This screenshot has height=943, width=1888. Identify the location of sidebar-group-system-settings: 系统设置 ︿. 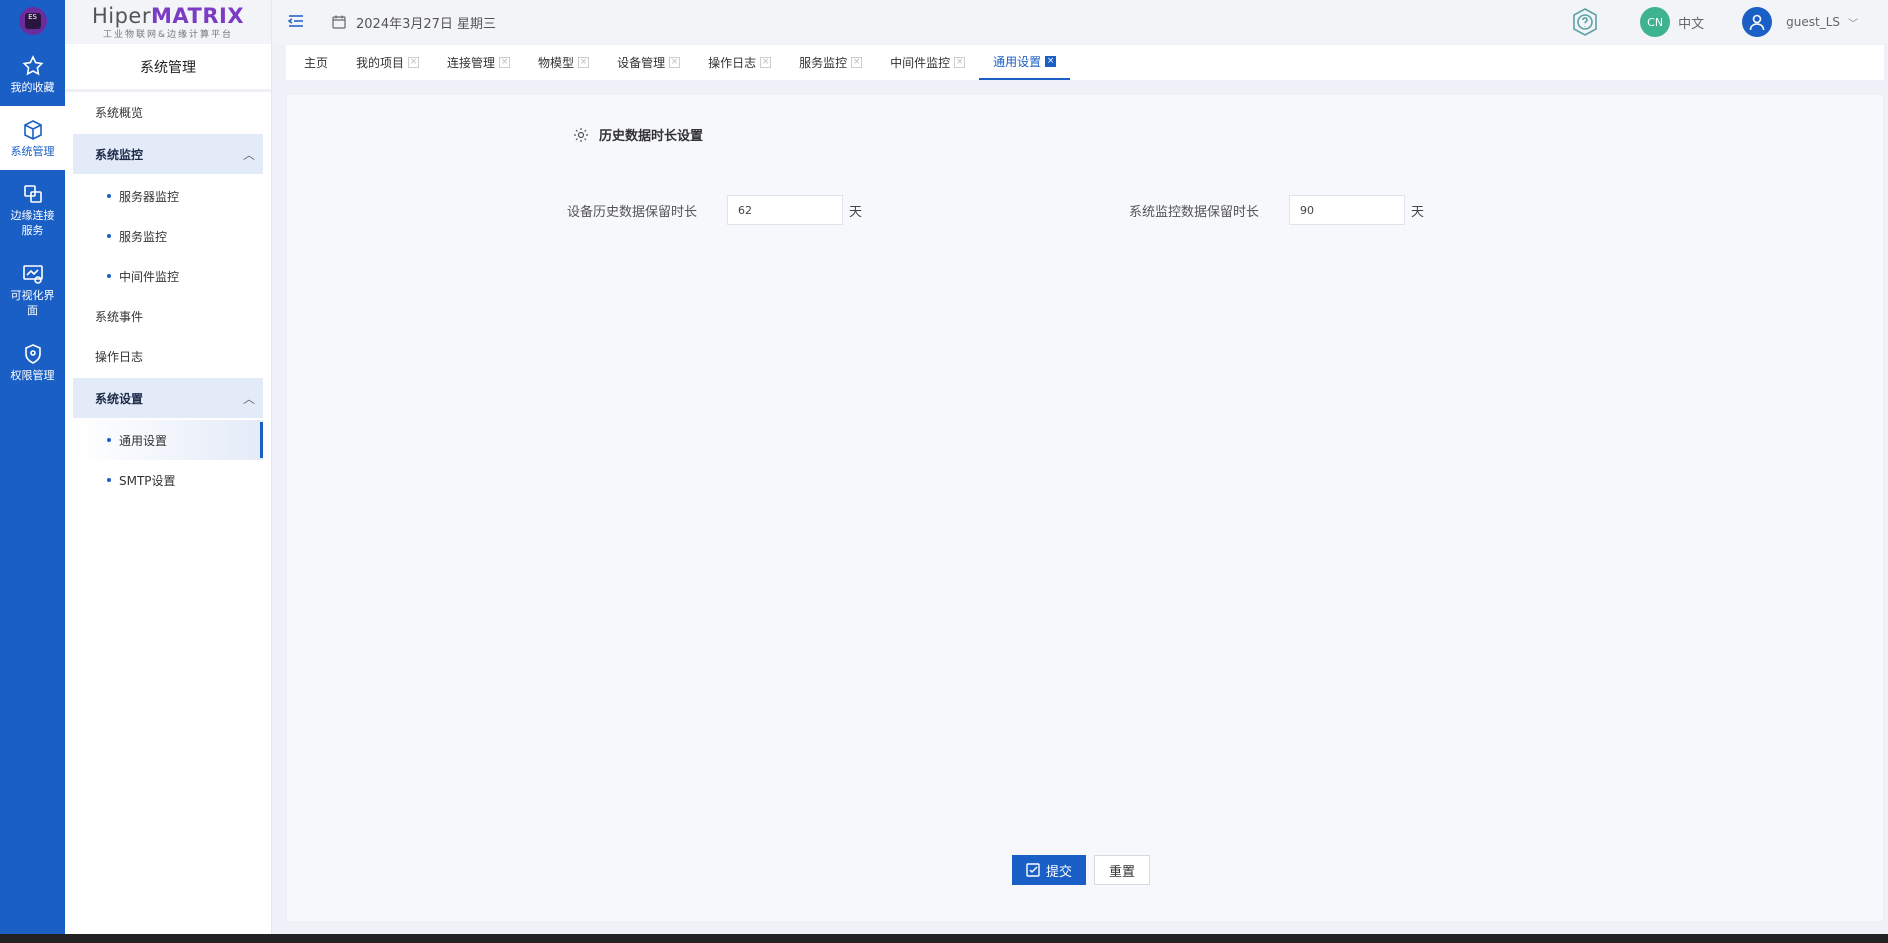
(168, 398).